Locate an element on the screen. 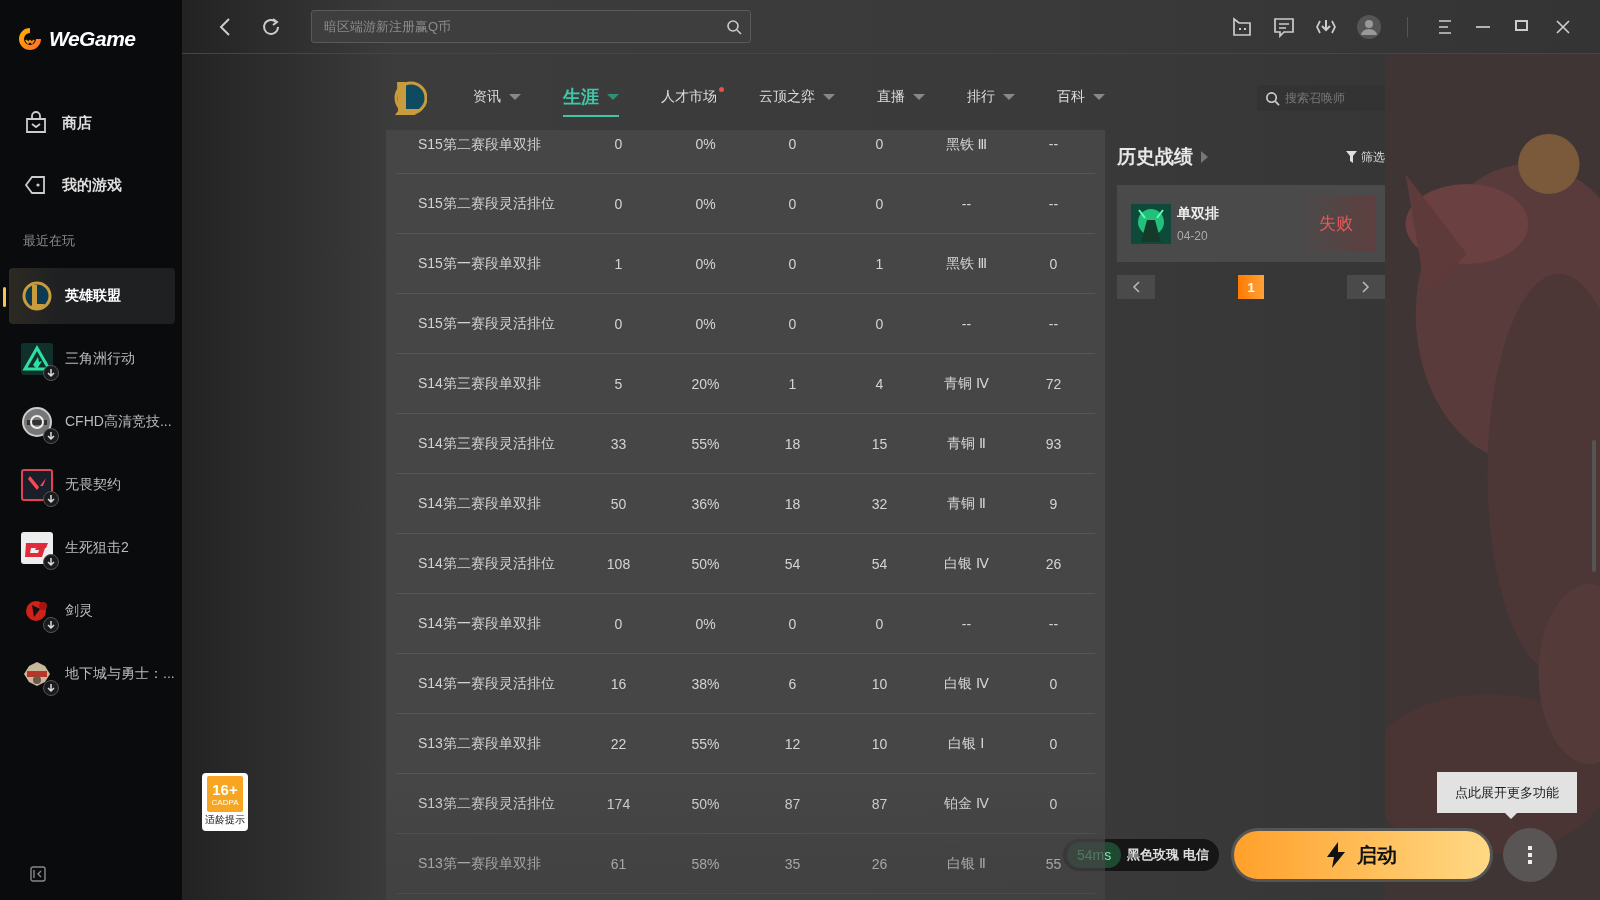  game-list-item: 生死狙击2 is located at coordinates (92, 548).